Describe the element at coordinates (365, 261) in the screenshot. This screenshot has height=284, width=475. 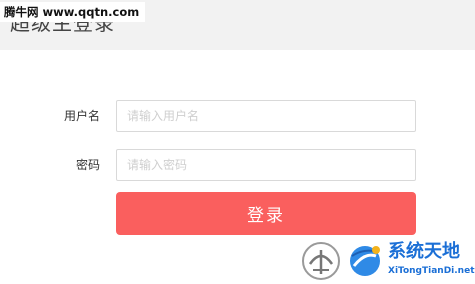
I see `brand-globe-logo-icon` at that location.